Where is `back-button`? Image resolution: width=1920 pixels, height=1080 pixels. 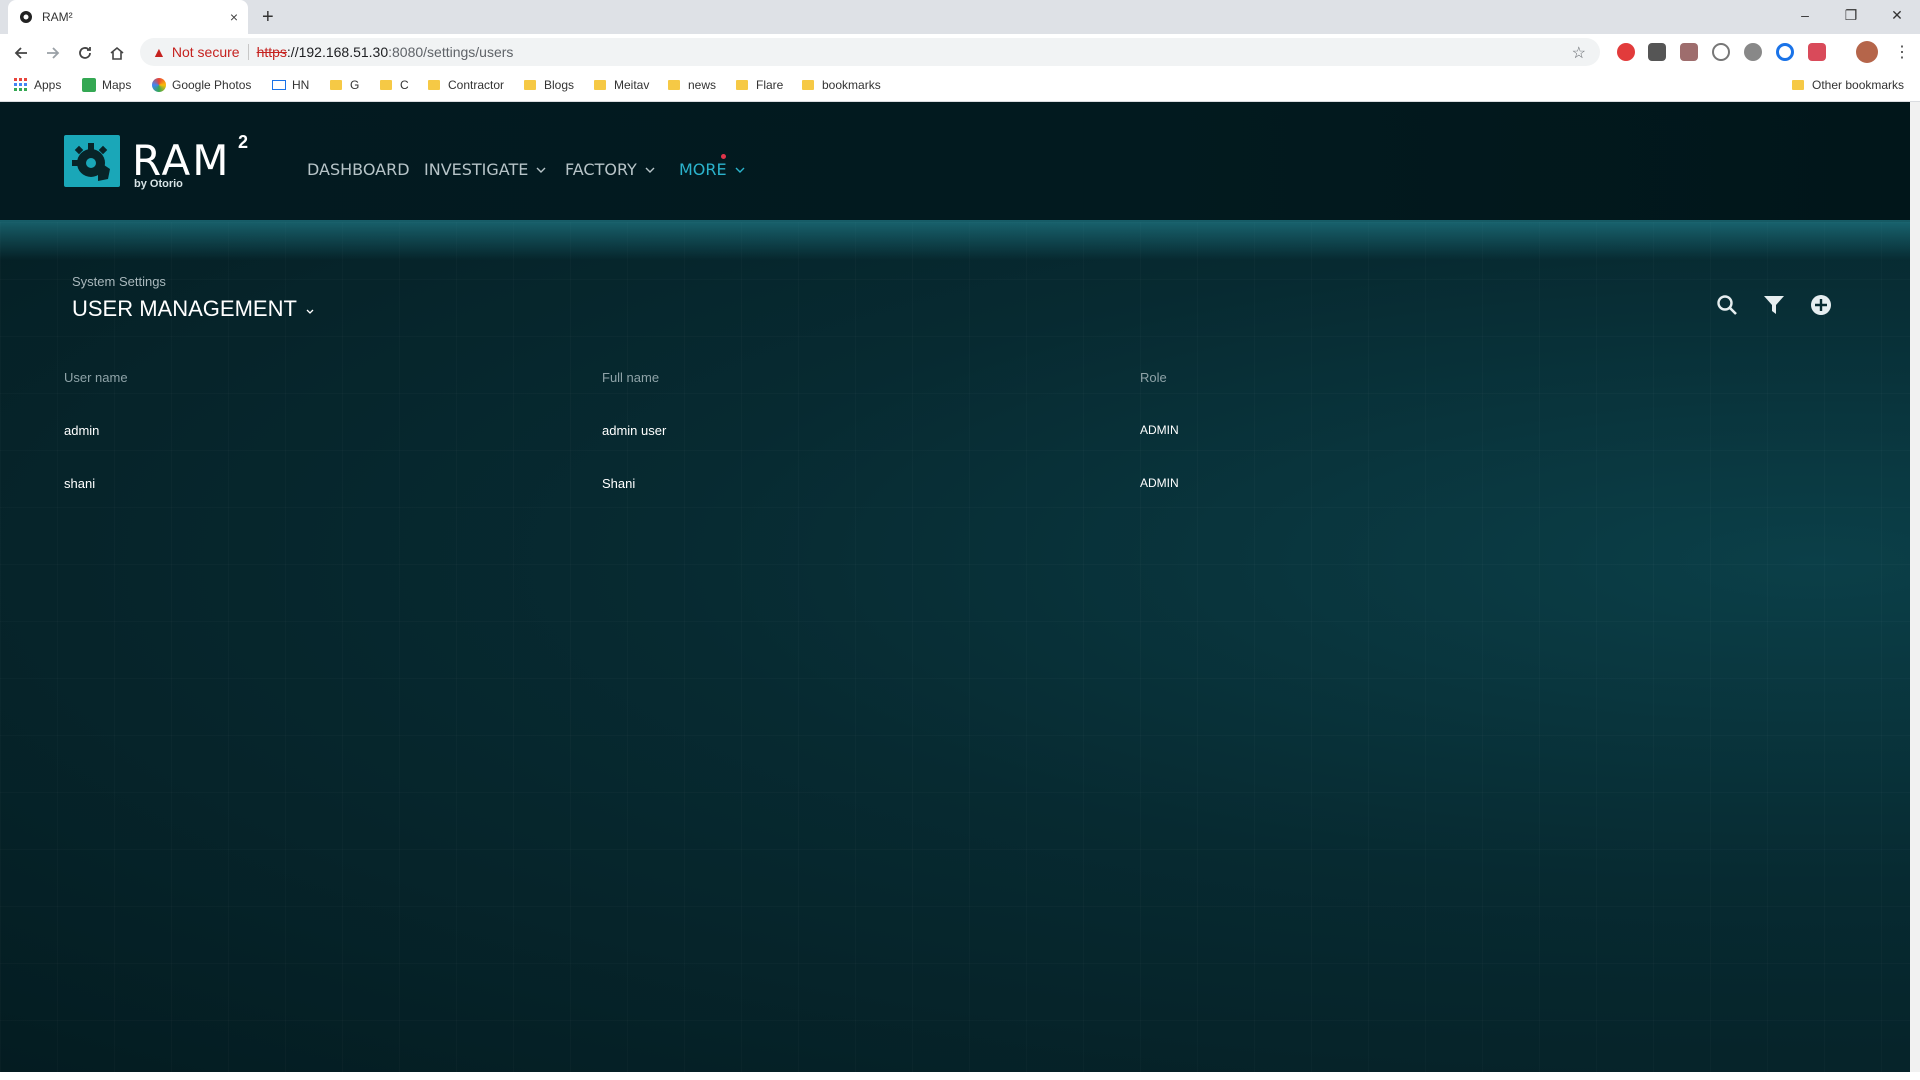
back-button is located at coordinates (21, 53).